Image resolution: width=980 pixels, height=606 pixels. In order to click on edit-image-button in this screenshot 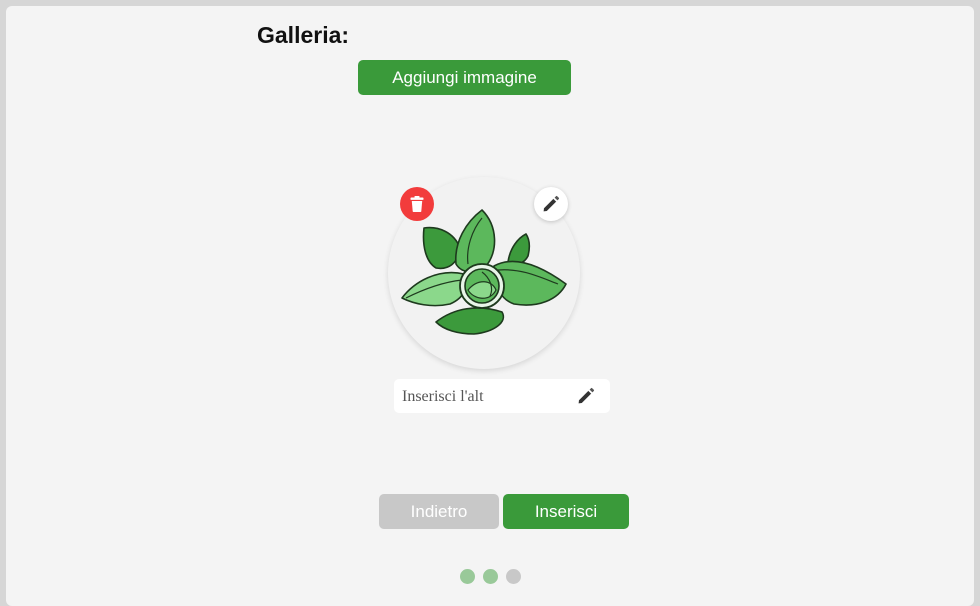, I will do `click(551, 204)`.